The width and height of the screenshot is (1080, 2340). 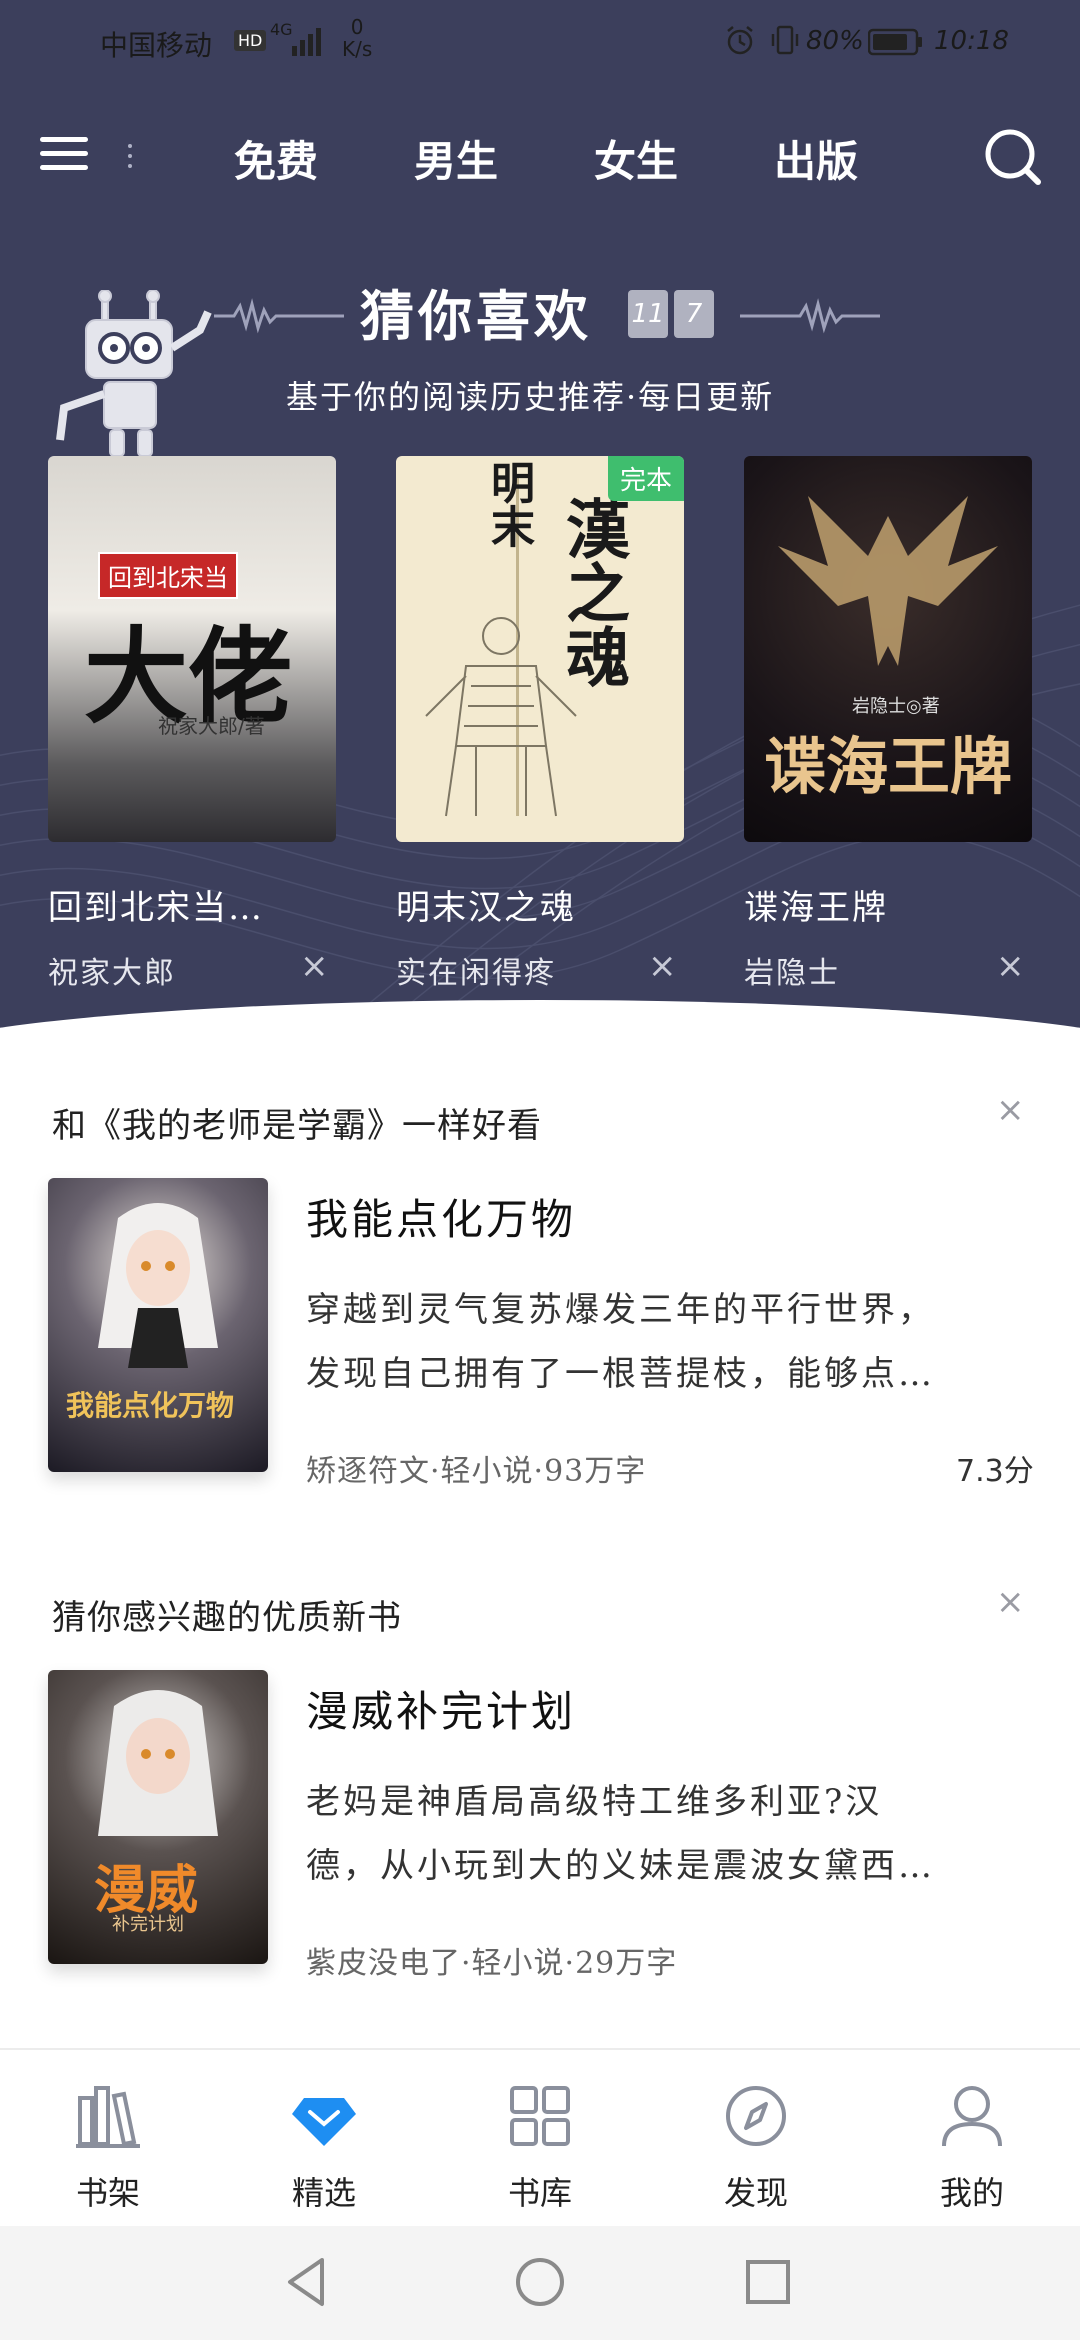 I want to click on book-card: 漢之魂 明末 完本 明末汉之魂 实在闲得疼 ×, so click(x=540, y=723).